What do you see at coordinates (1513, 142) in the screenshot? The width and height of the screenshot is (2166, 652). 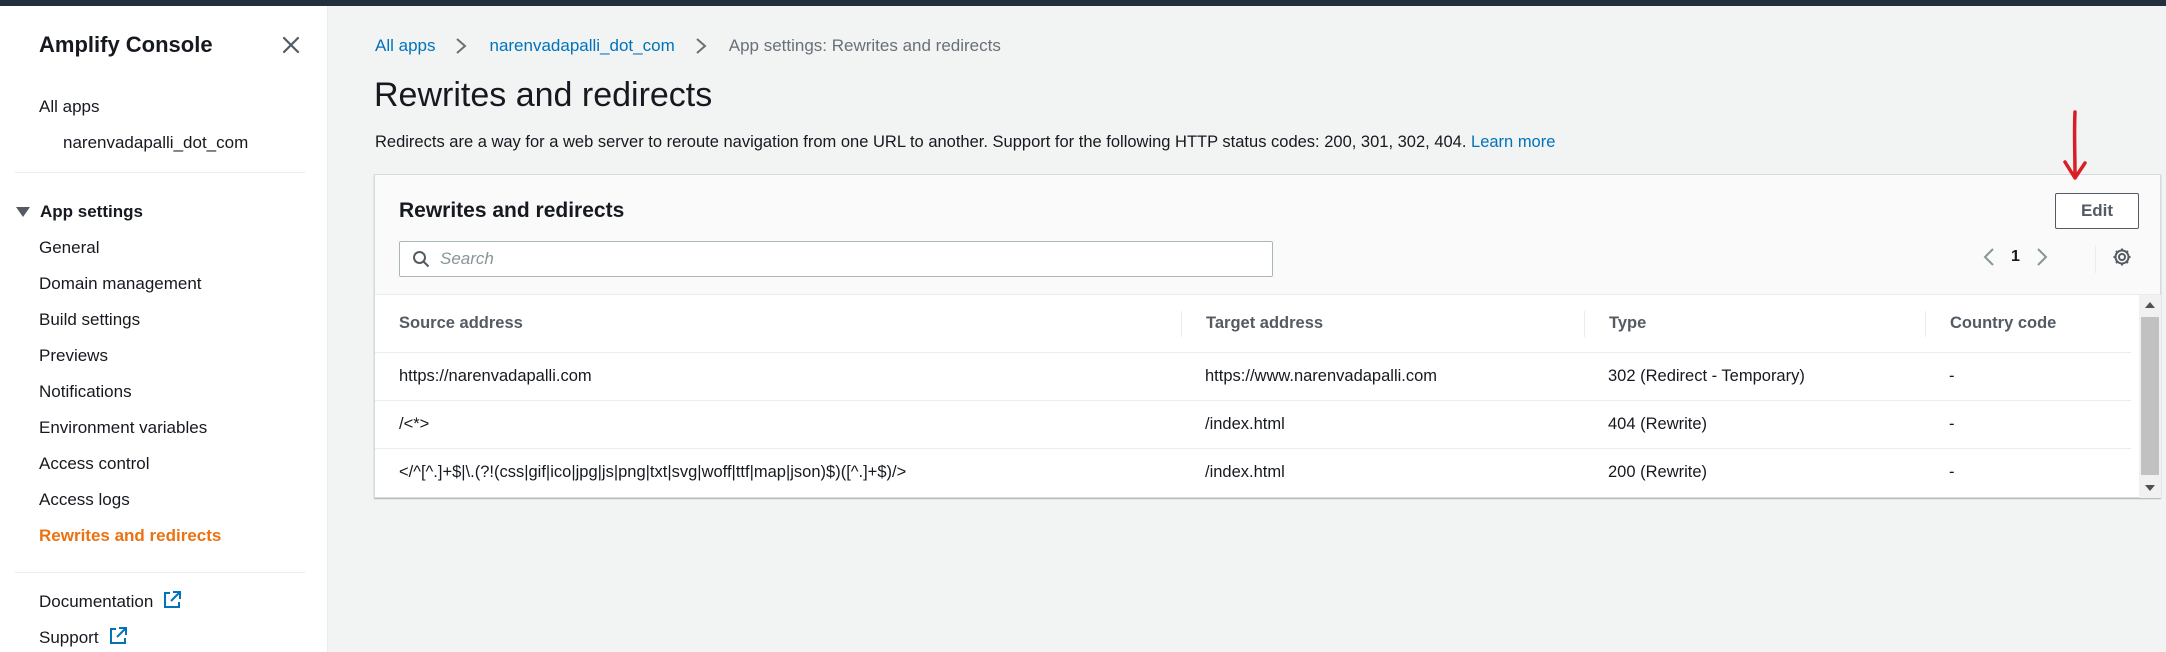 I see `learn-more-link: Learn more` at bounding box center [1513, 142].